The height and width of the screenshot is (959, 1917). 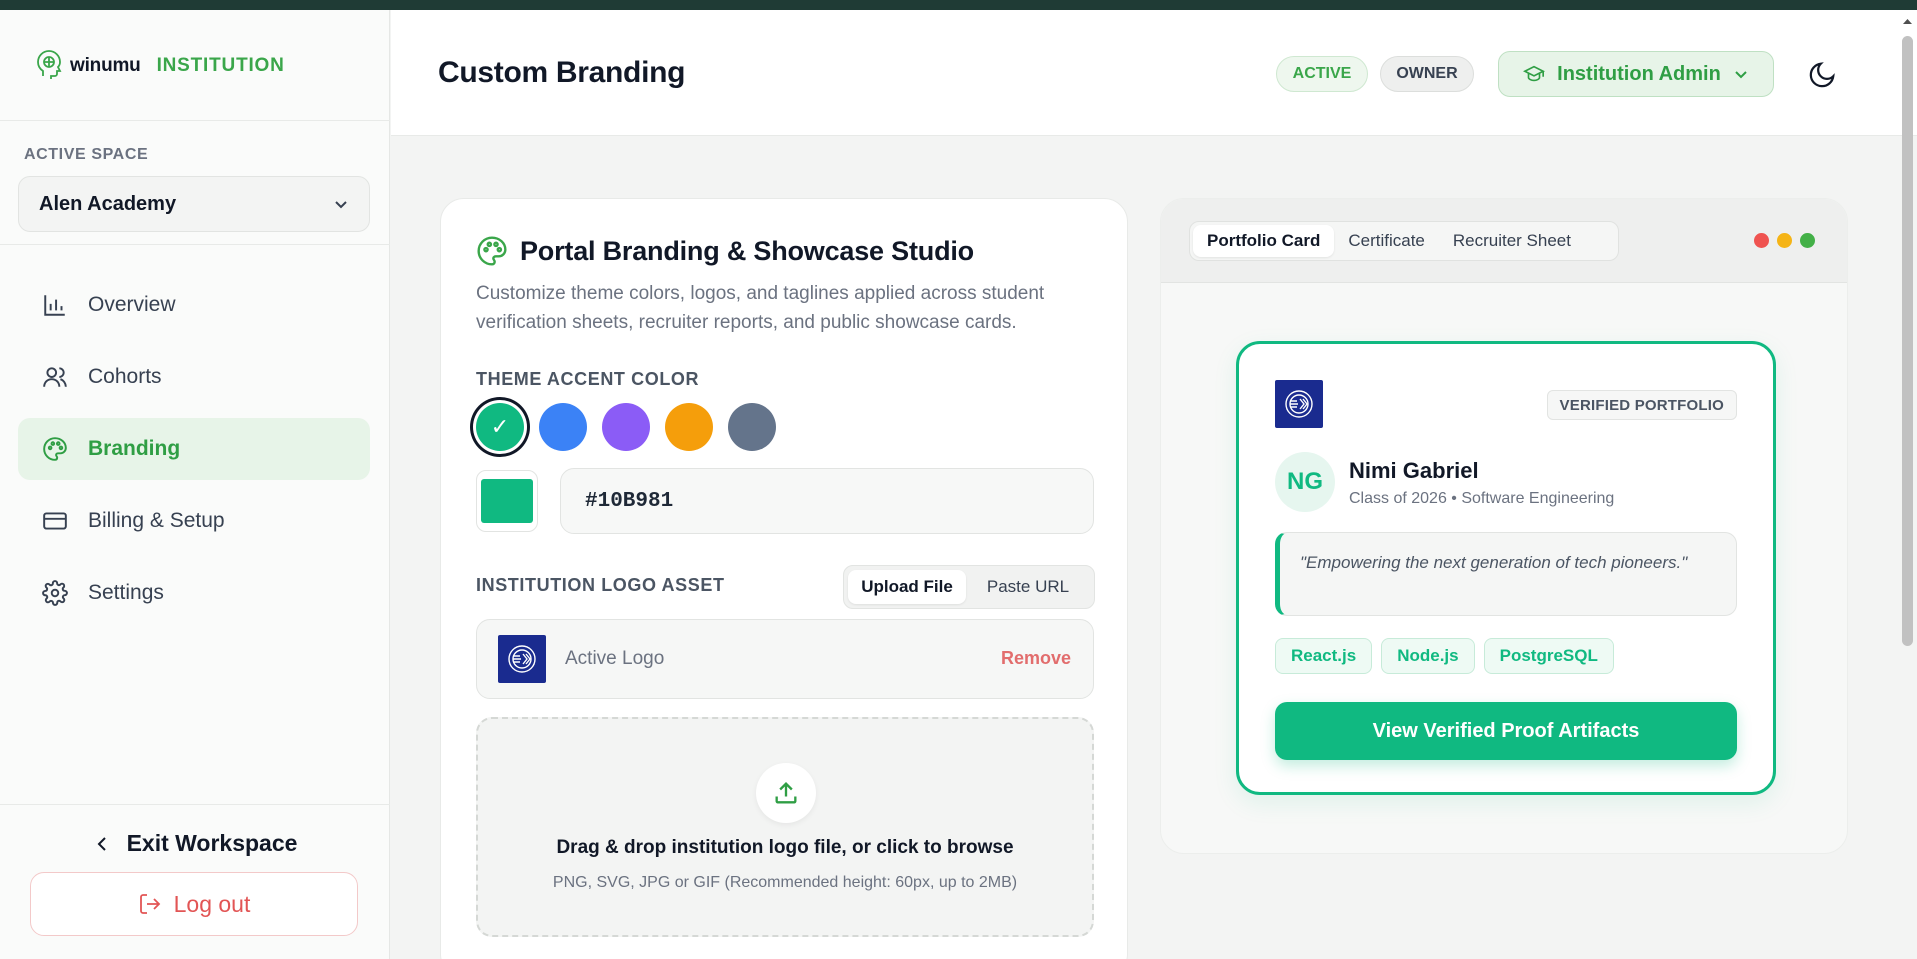 What do you see at coordinates (1506, 731) in the screenshot?
I see `view-proof-button: View Verified Proof Artifacts` at bounding box center [1506, 731].